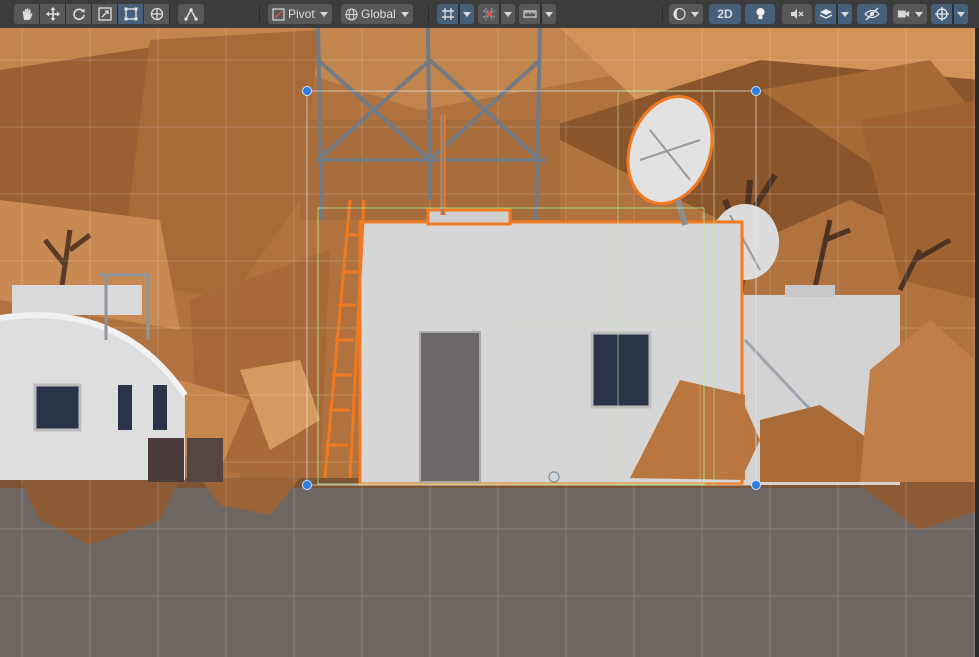  I want to click on camera-icon, so click(903, 14).